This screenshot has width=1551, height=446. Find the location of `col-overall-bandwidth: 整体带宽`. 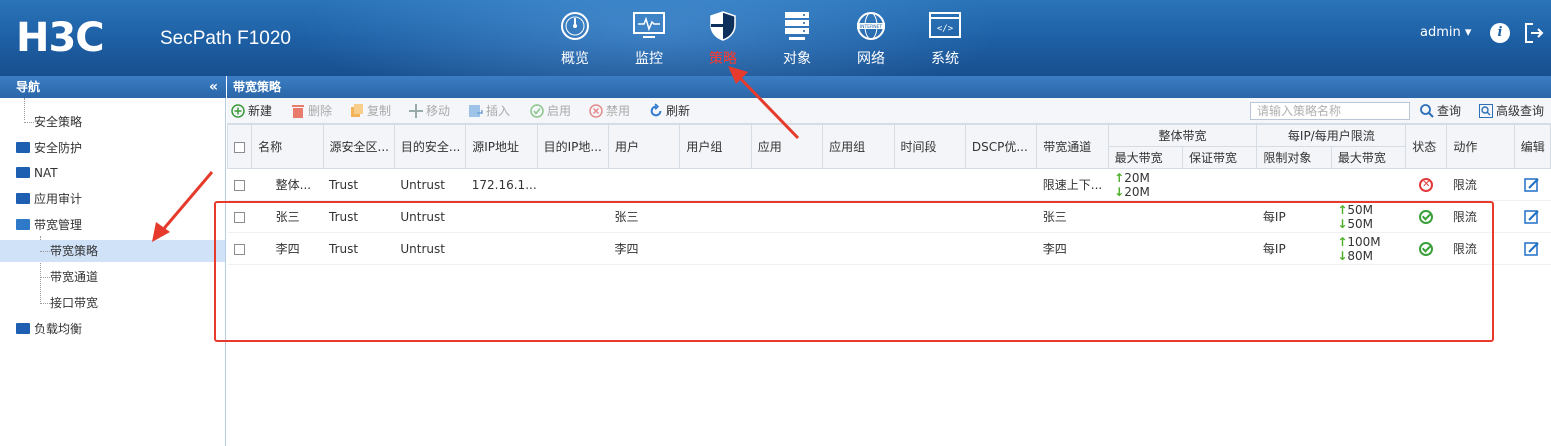

col-overall-bandwidth: 整体带宽 is located at coordinates (1182, 135).